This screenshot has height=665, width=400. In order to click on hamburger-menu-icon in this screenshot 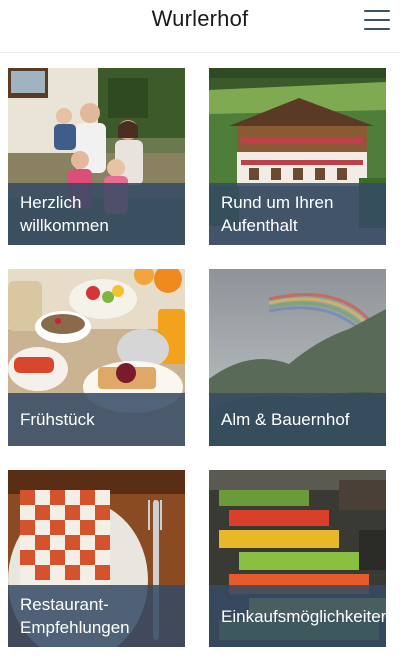, I will do `click(377, 20)`.